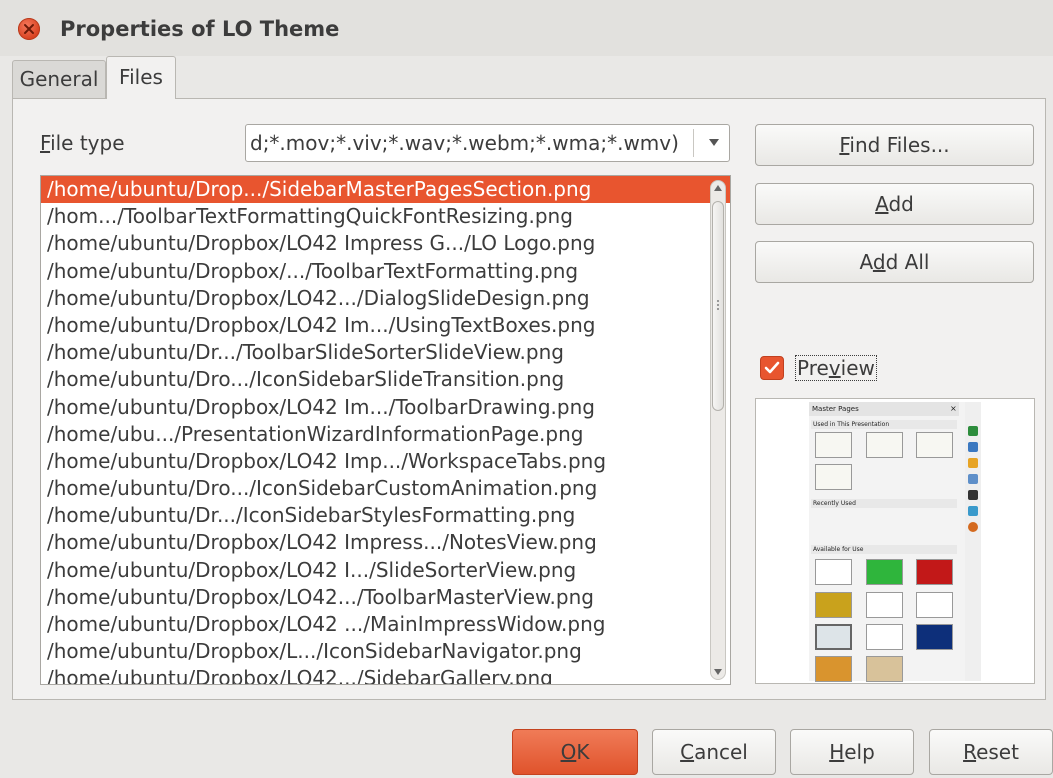 The image size is (1053, 778). Describe the element at coordinates (884, 503) in the screenshot. I see `thumb-section-recent: Recently Used` at that location.